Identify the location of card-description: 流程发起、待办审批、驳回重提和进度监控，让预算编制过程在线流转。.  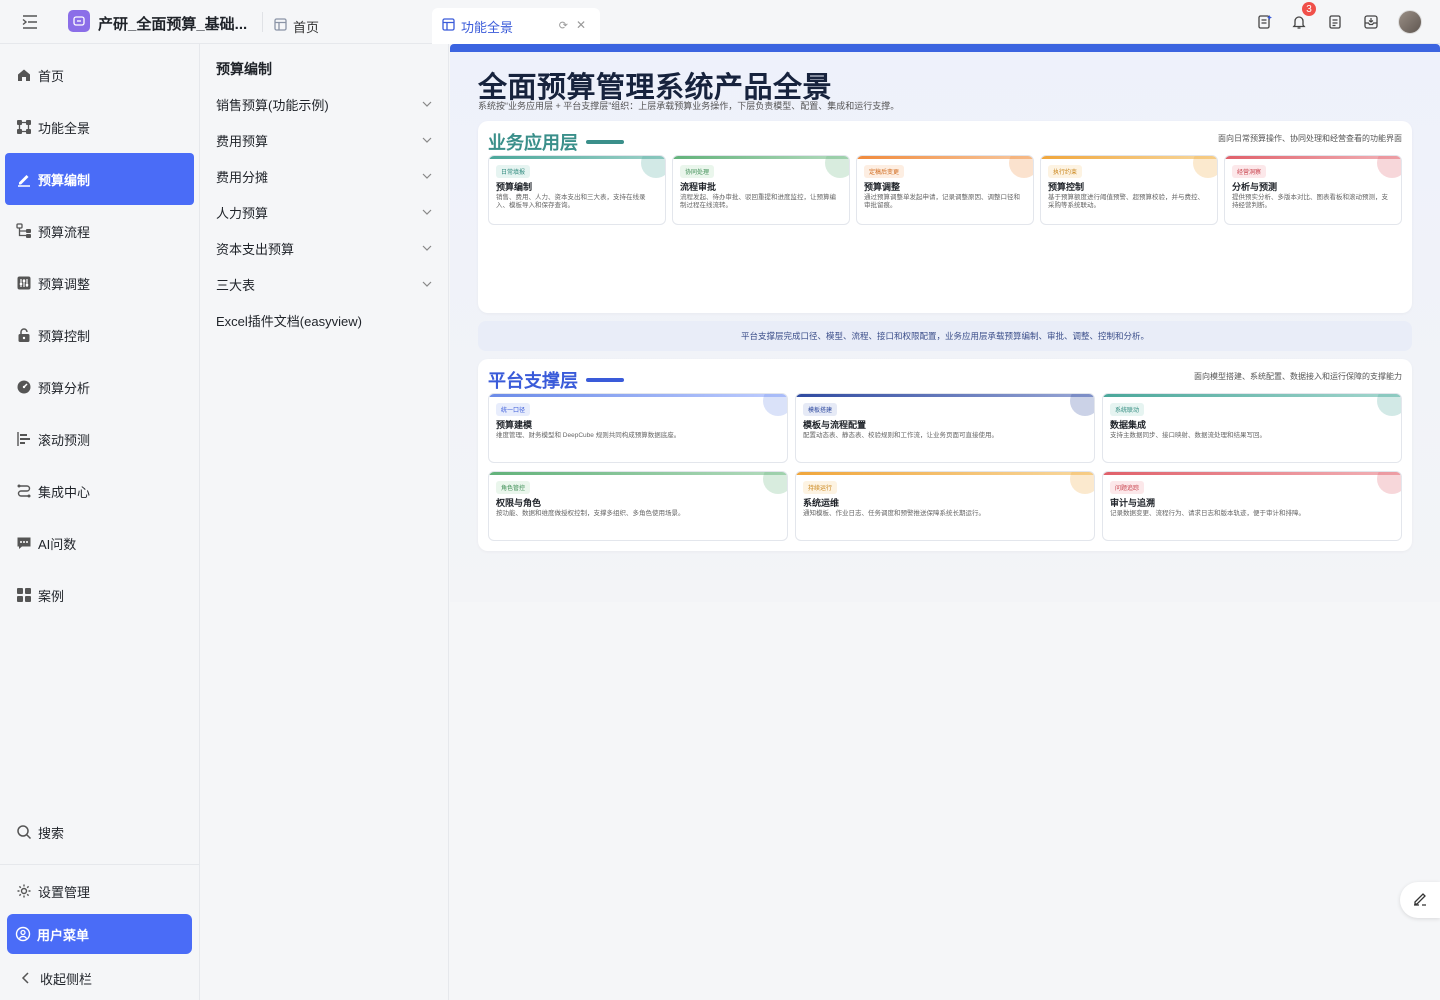
(758, 201).